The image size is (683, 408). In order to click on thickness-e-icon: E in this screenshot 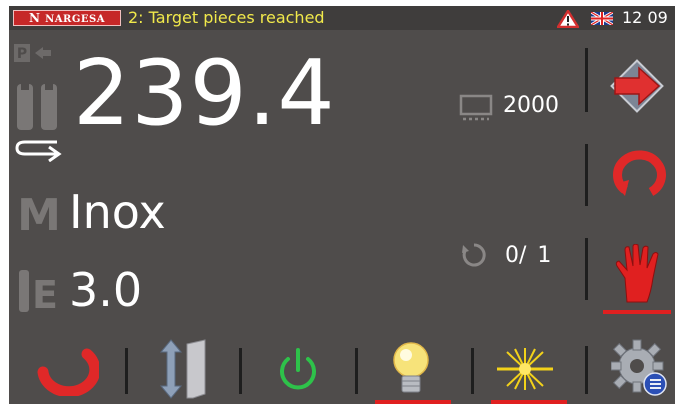, I will do `click(38, 291)`.